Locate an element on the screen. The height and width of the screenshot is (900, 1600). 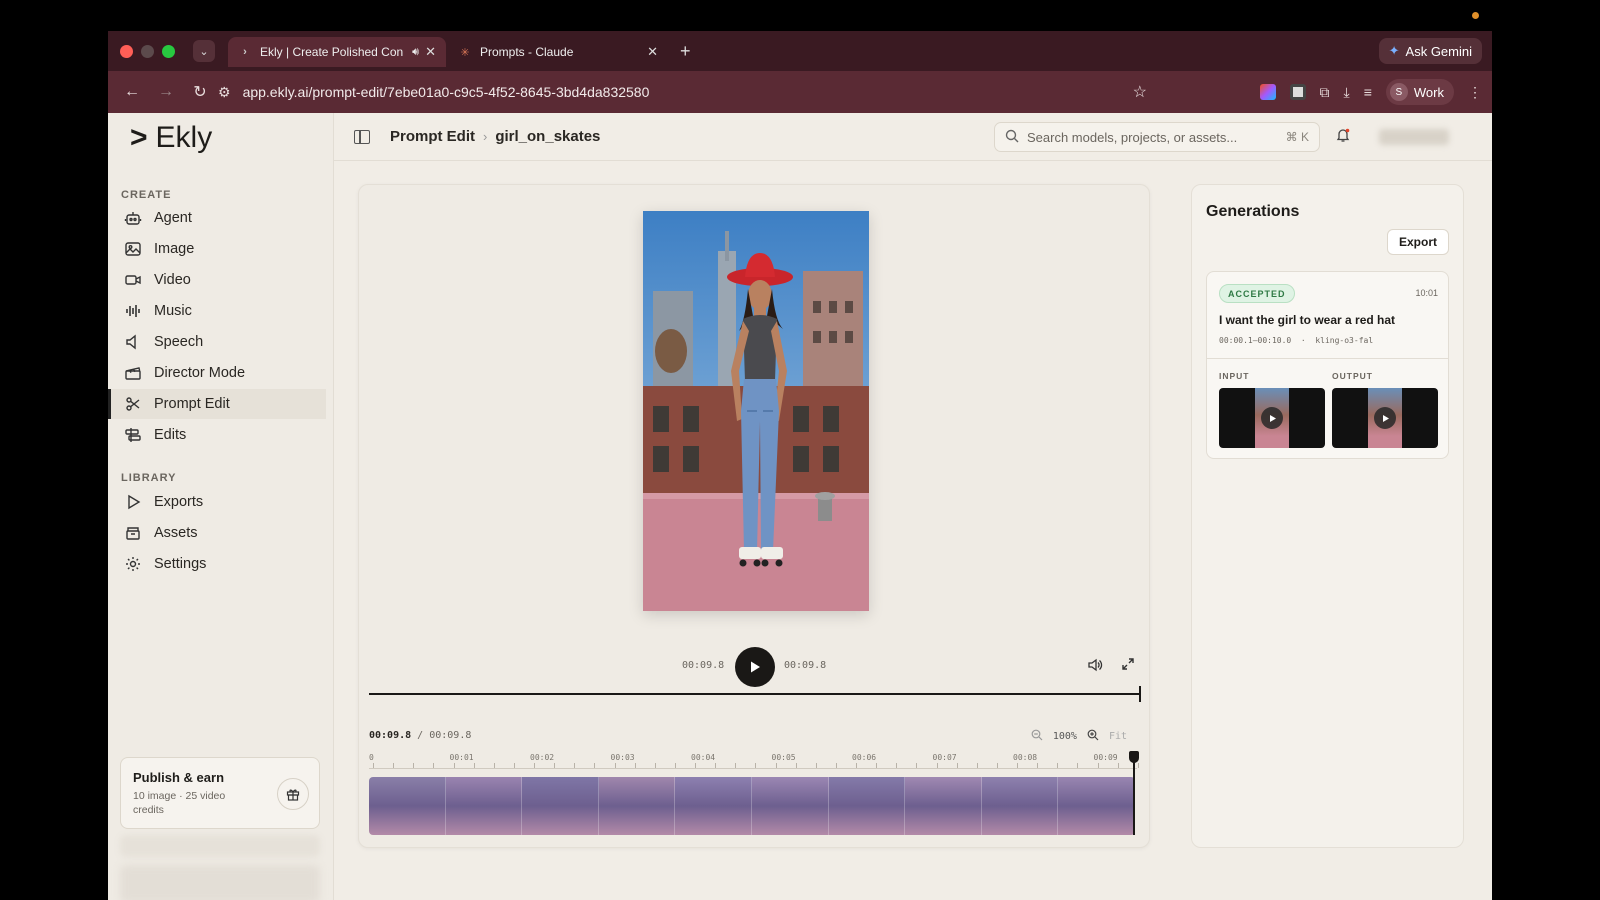
sidebar-item-label: Settings is located at coordinates (180, 564).